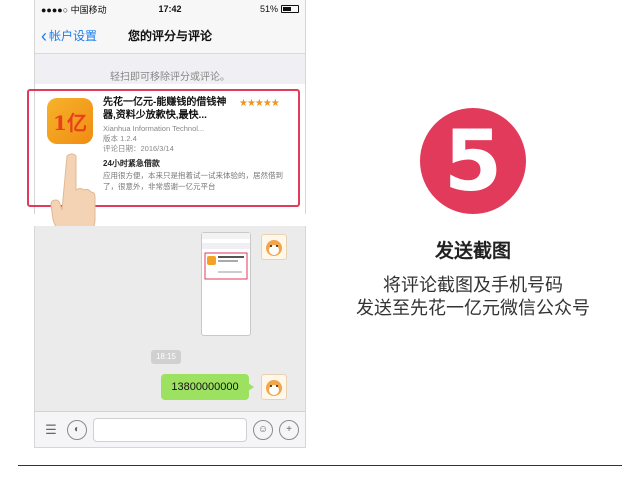 The image size is (640, 485). I want to click on step-description: 将评论截图及手机号码 发送至先花一亿元微信公众号, so click(473, 297).